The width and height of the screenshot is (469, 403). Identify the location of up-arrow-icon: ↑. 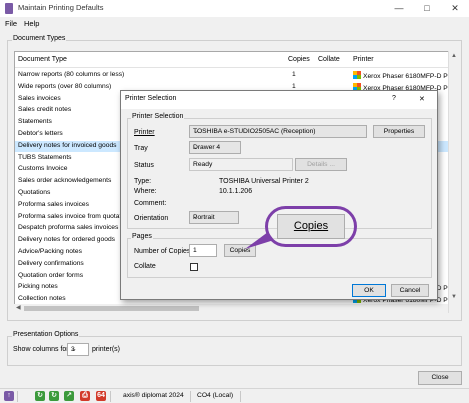
(9, 396).